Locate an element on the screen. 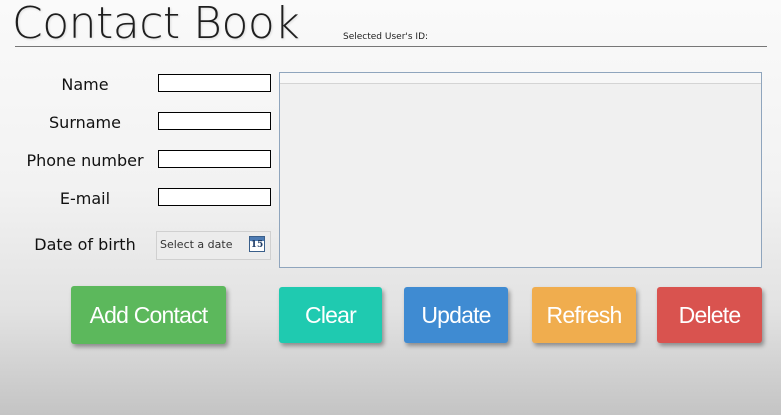 The width and height of the screenshot is (781, 415). refresh-button: Refresh is located at coordinates (584, 315).